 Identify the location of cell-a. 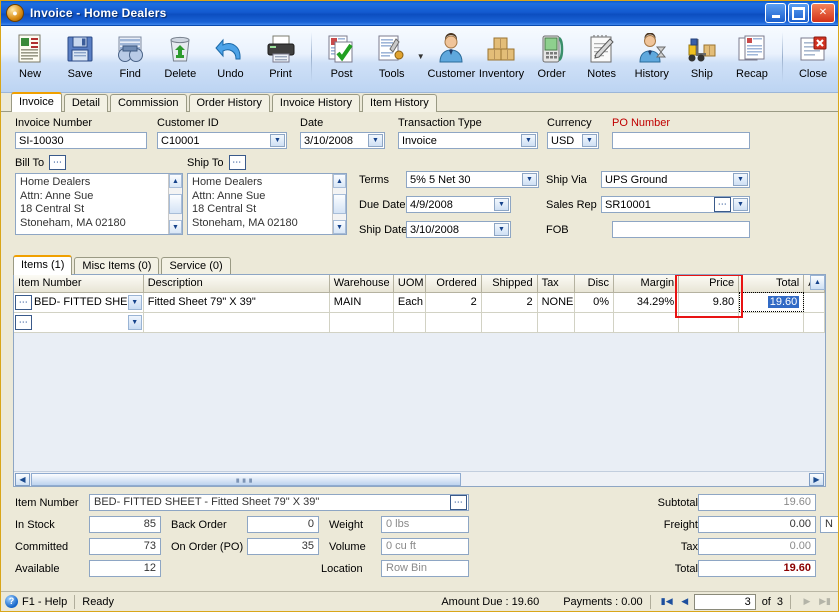
(814, 322).